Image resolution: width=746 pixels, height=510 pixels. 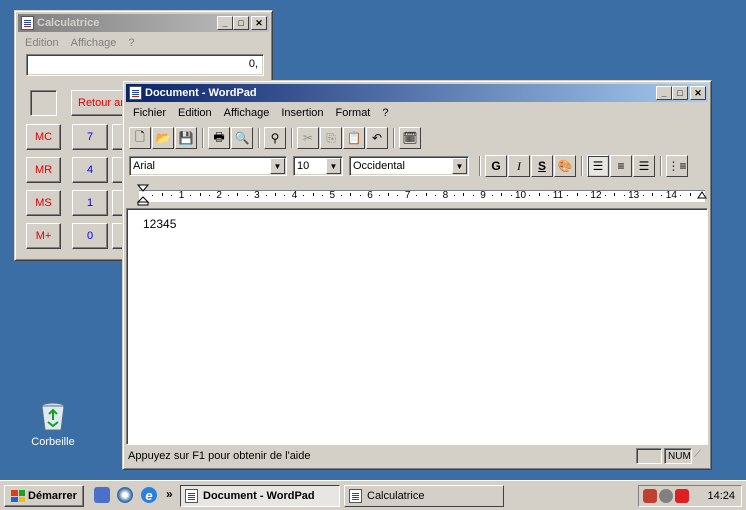 I want to click on task-calculatrice: Calculatrice, so click(x=424, y=496).